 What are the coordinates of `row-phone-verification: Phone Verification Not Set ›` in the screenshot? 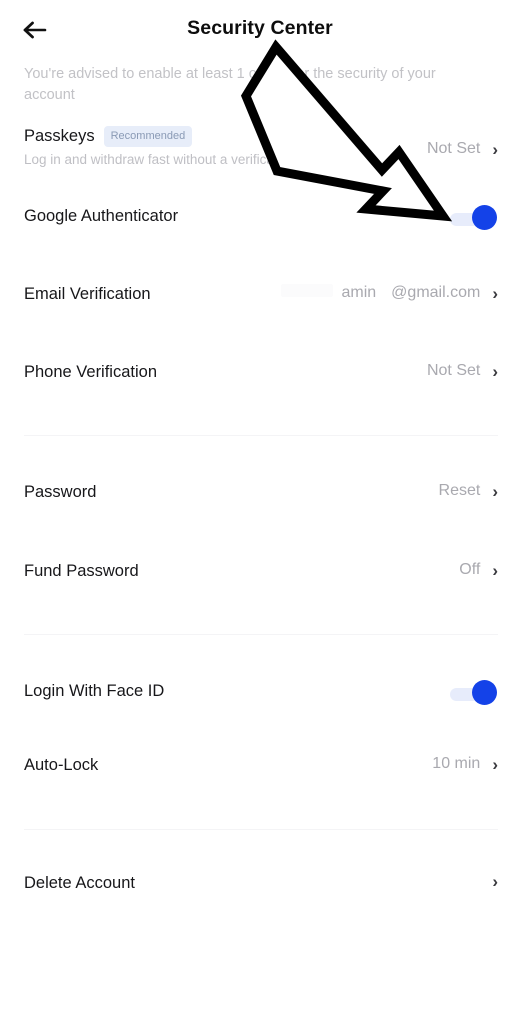 It's located at (260, 365).